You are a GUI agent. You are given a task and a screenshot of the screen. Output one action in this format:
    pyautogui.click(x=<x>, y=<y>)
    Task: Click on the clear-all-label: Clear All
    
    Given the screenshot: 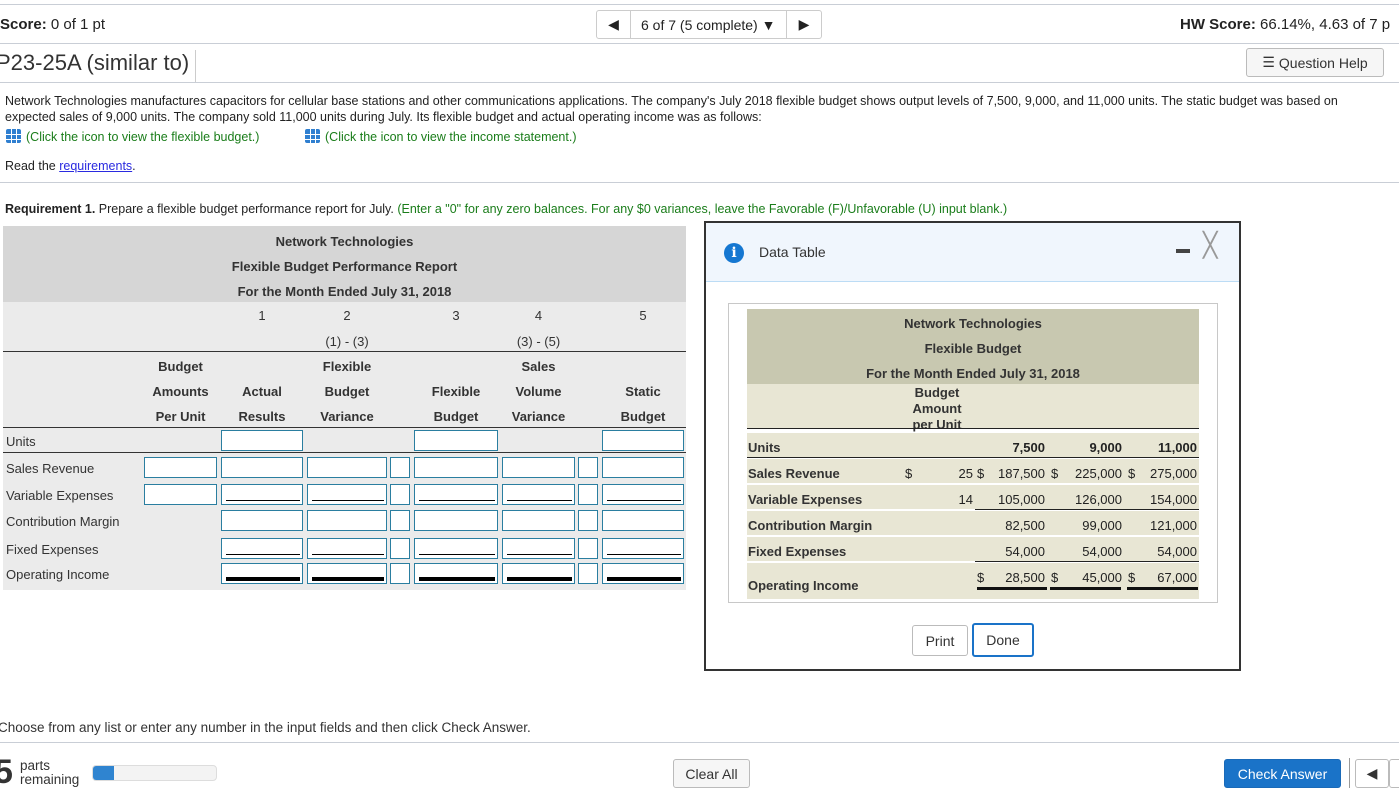 What is the action you would take?
    pyautogui.click(x=711, y=773)
    